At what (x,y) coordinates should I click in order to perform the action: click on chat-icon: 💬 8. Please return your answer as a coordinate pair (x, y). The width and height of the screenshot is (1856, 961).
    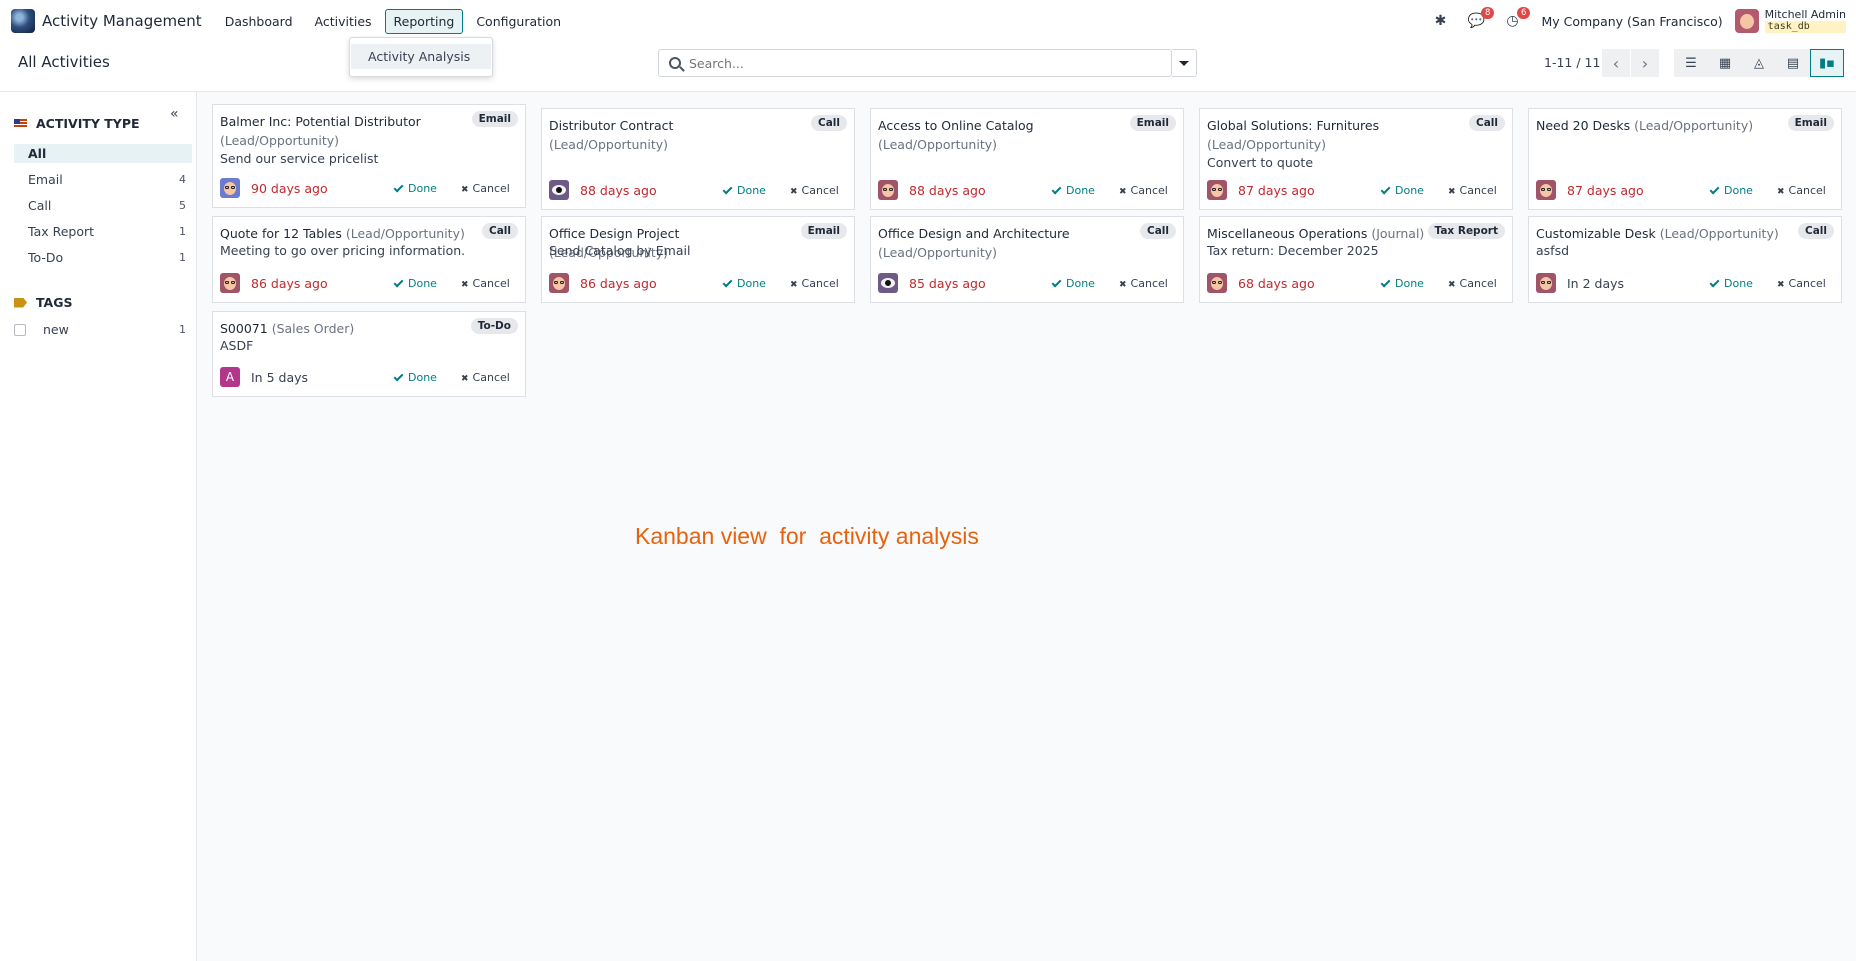
    Looking at the image, I should click on (1480, 19).